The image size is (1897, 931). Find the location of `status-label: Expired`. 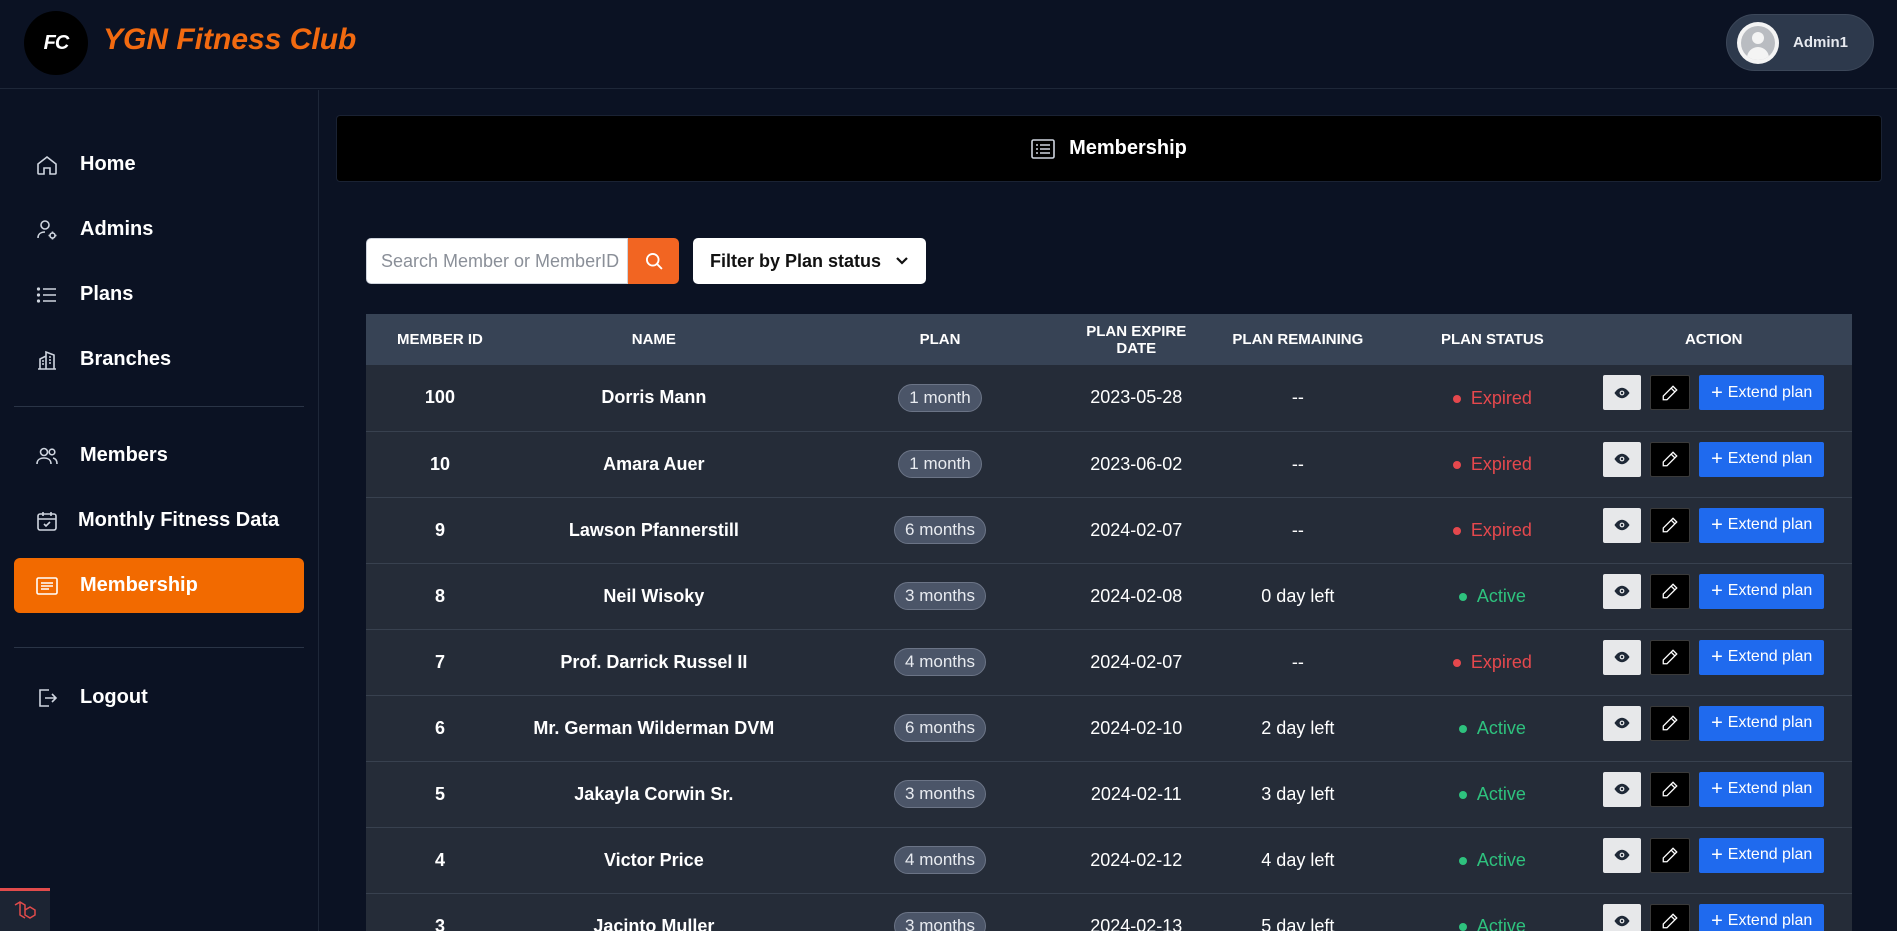

status-label: Expired is located at coordinates (1501, 530).